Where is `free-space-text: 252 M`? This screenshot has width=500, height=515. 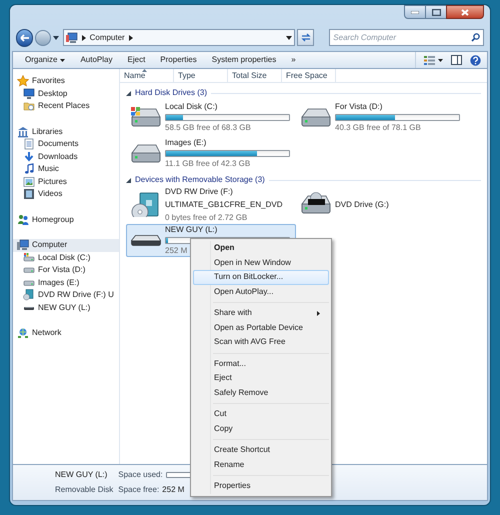
free-space-text: 252 M is located at coordinates (176, 251).